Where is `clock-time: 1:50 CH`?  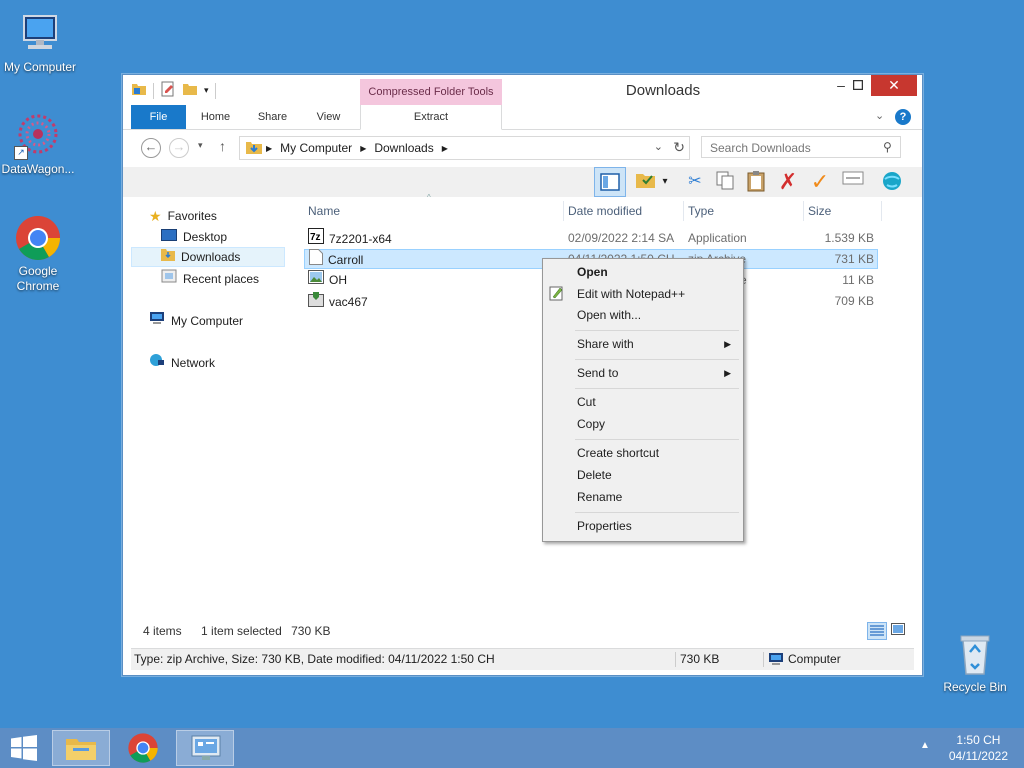 clock-time: 1:50 CH is located at coordinates (978, 740).